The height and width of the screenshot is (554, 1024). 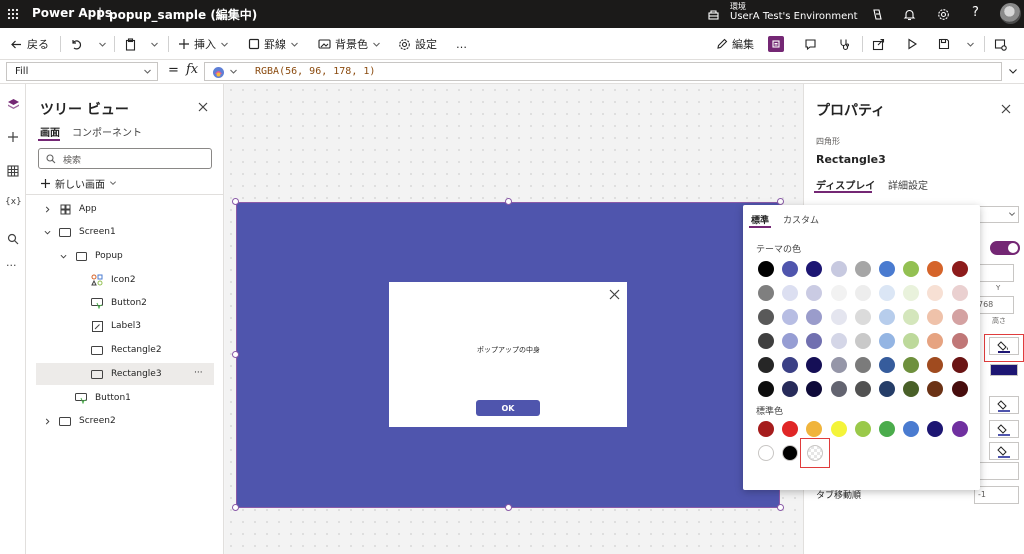 What do you see at coordinates (996, 214) in the screenshot?
I see `property-dropdown` at bounding box center [996, 214].